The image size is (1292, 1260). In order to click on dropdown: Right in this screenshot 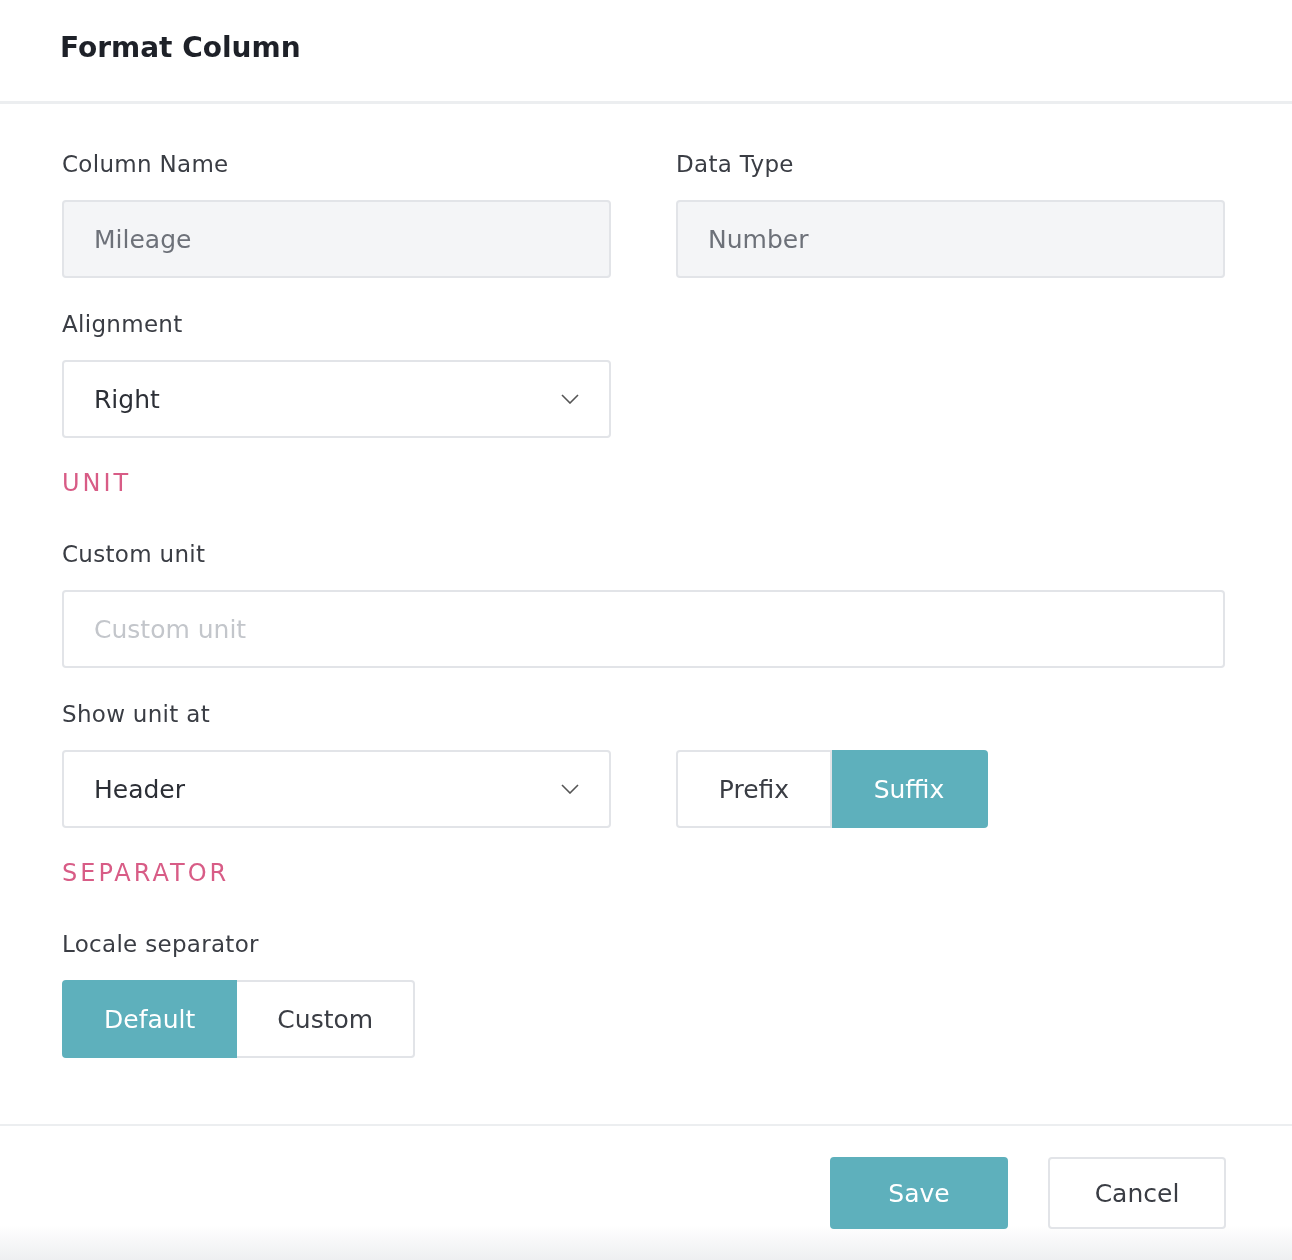, I will do `click(336, 399)`.